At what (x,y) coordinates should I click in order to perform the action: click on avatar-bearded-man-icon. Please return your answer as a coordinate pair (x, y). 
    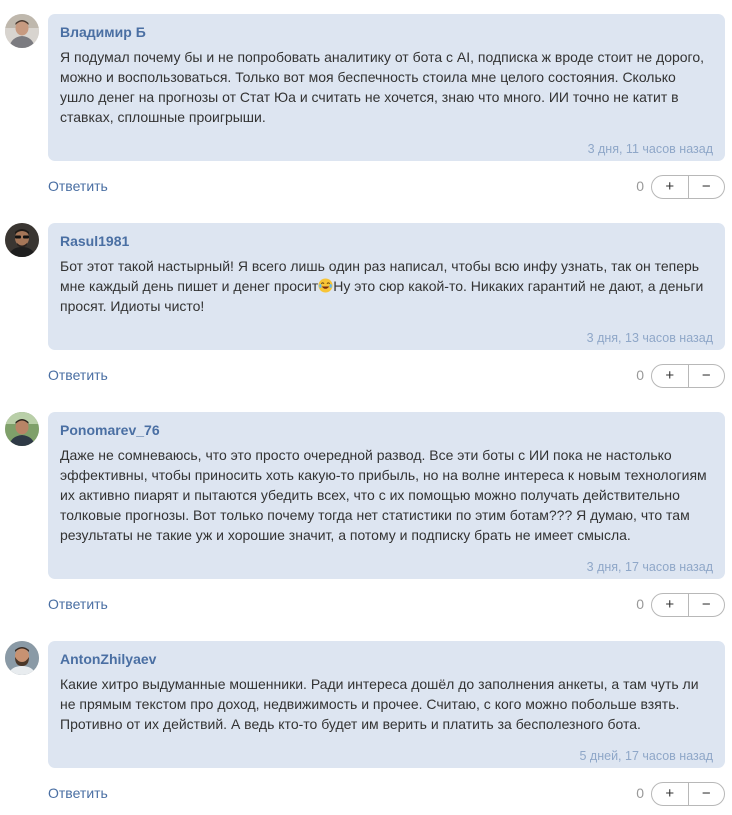
    Looking at the image, I should click on (22, 658).